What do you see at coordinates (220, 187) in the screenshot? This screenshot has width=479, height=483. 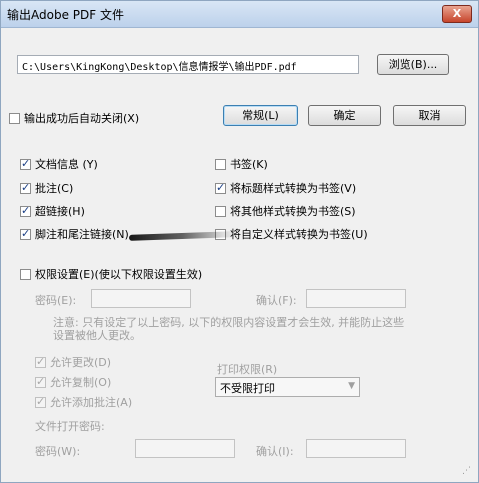 I see `heading-bookmarks-box` at bounding box center [220, 187].